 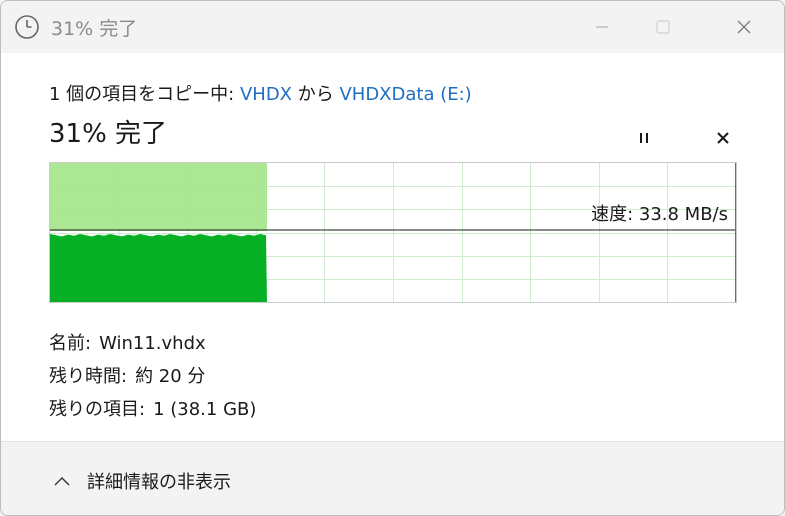 I want to click on minimize-icon, so click(x=602, y=27).